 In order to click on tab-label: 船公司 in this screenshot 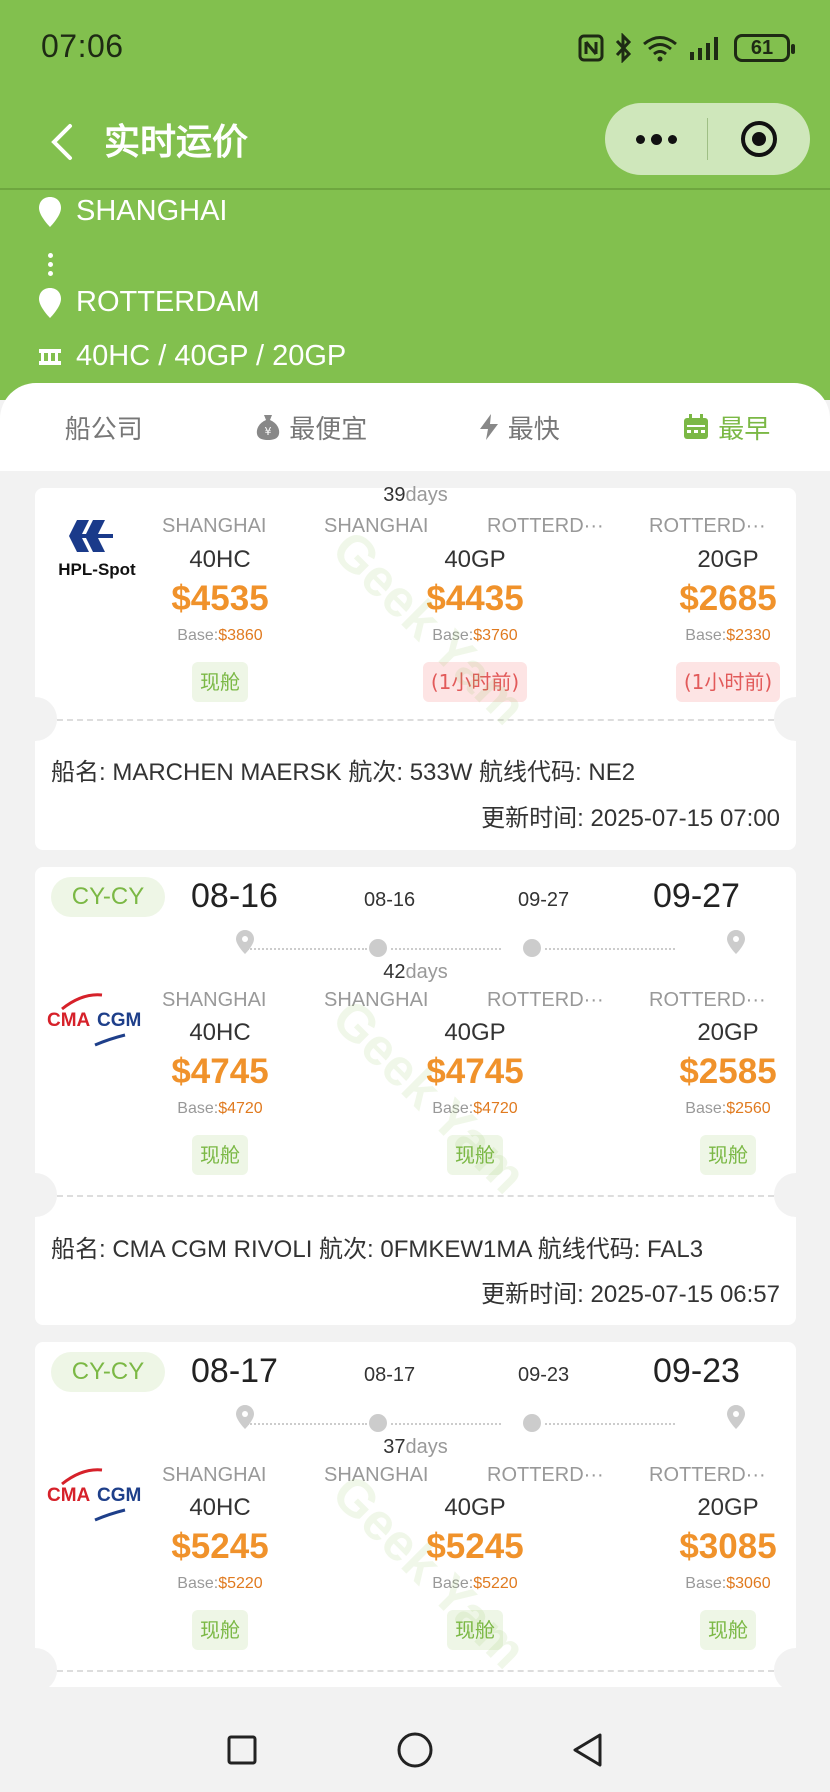, I will do `click(103, 429)`.